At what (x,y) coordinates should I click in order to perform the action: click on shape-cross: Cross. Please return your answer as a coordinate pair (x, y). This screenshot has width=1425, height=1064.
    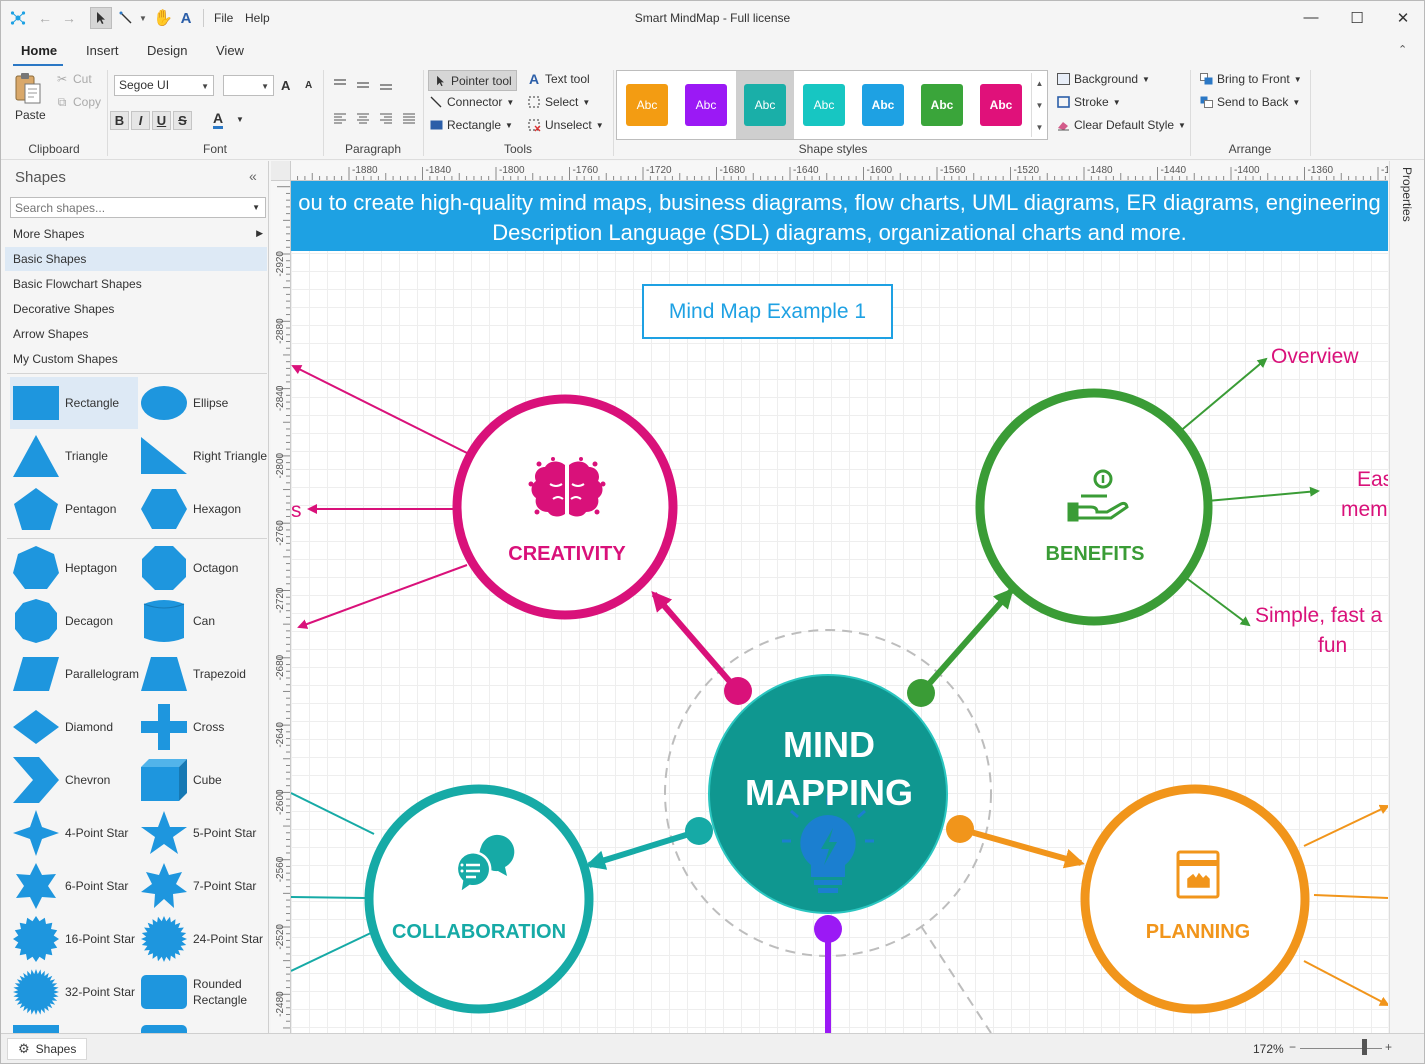
    Looking at the image, I should click on (182, 727).